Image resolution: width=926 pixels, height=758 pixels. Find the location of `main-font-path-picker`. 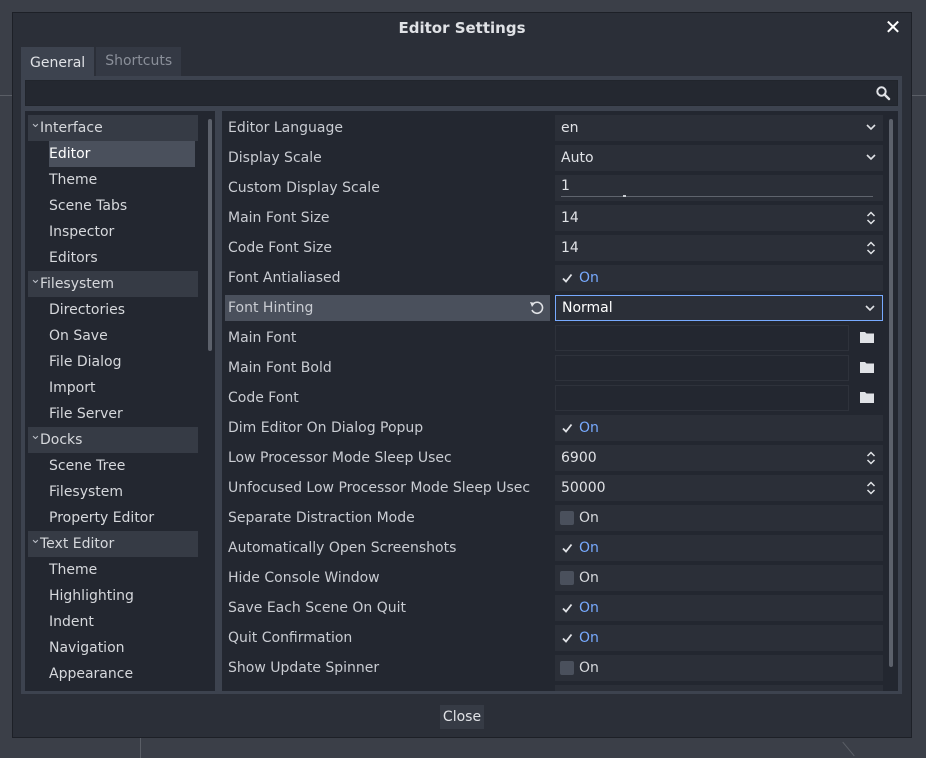

main-font-path-picker is located at coordinates (719, 338).